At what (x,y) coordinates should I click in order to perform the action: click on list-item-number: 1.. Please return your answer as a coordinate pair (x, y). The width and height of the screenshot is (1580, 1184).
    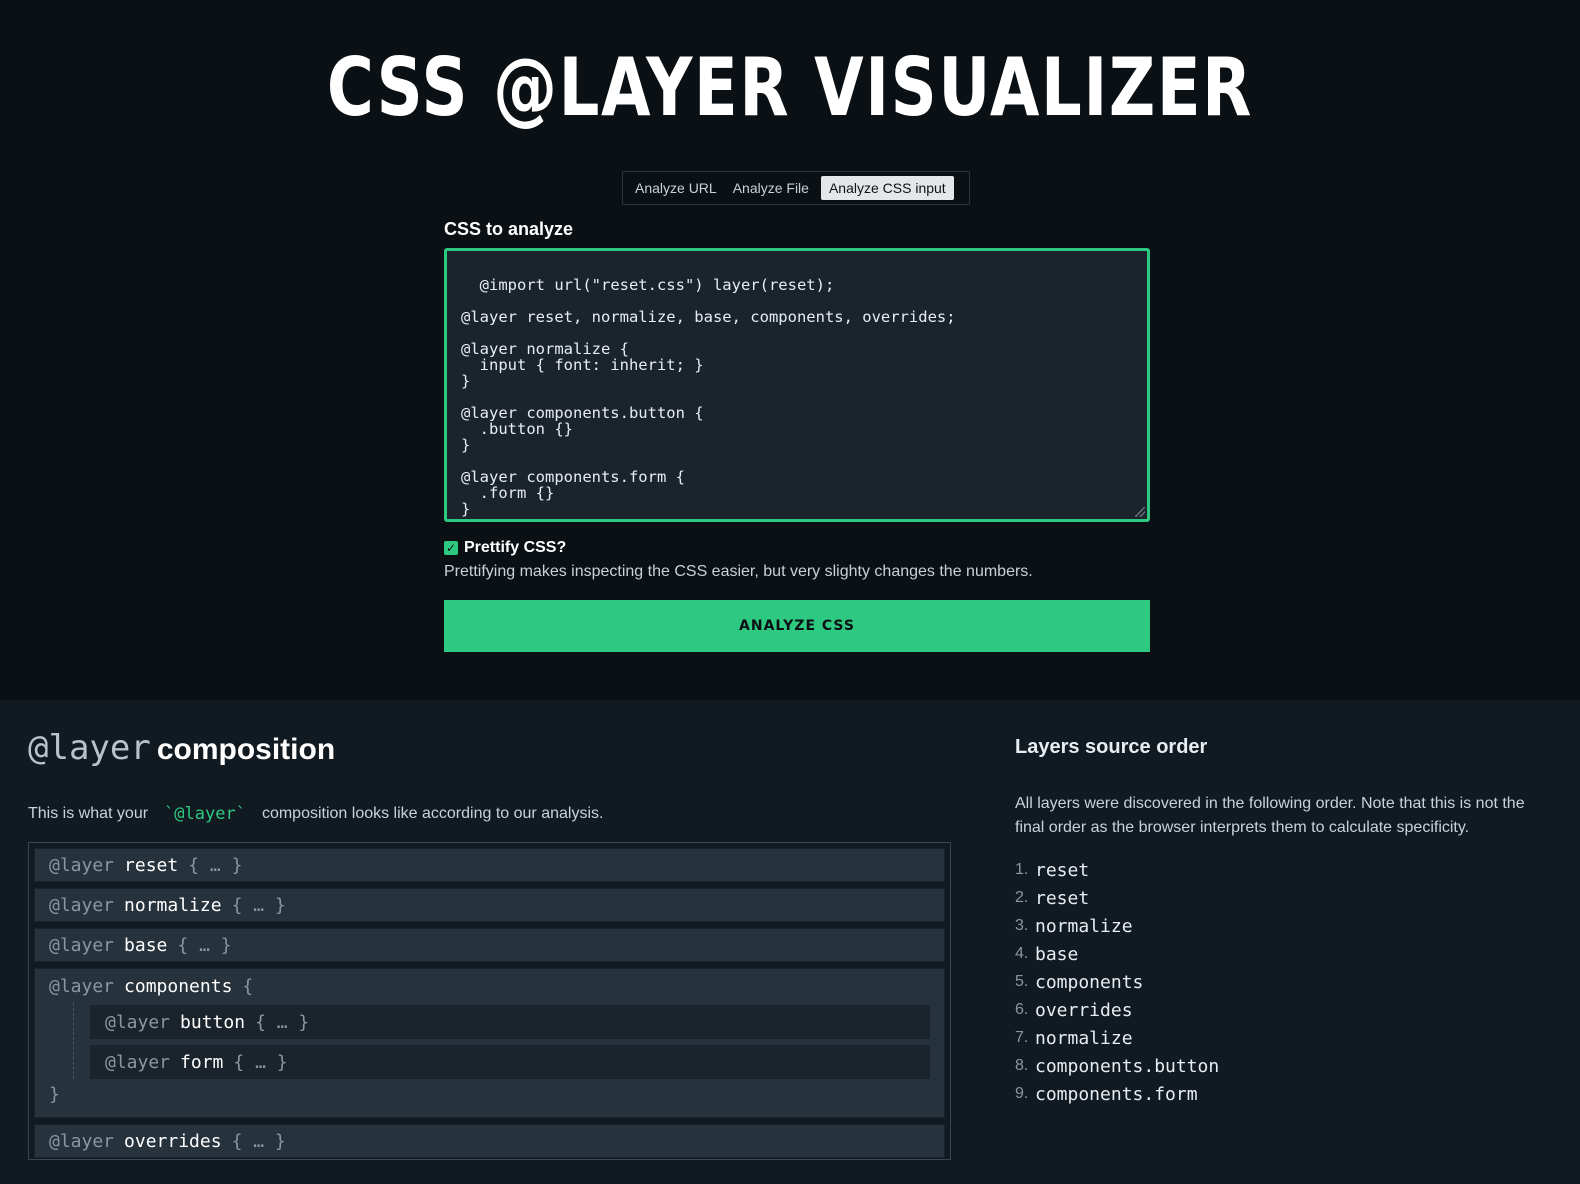
    Looking at the image, I should click on (1022, 869).